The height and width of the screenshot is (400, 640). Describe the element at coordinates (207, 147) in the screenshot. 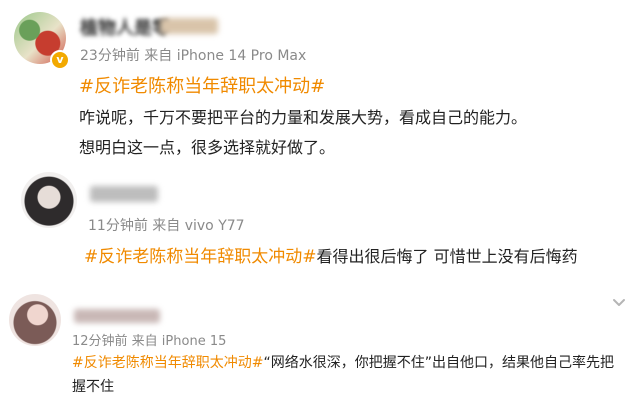

I see `comment-text-line-2: 想明白这一点，很多选择就好做了。` at that location.